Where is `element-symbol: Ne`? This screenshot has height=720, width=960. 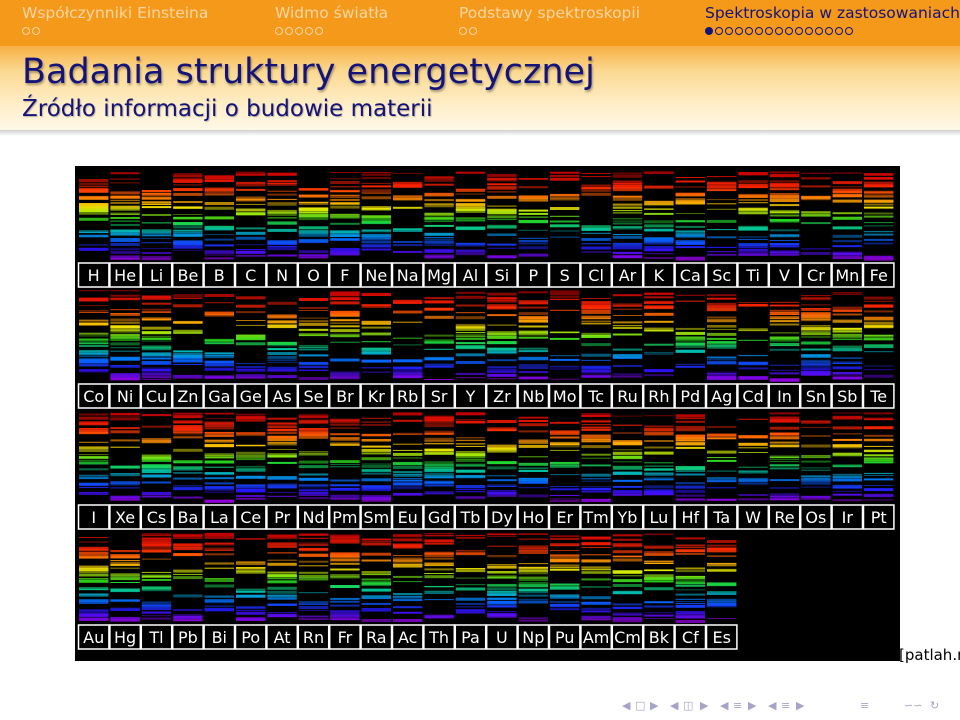
element-symbol: Ne is located at coordinates (376, 275).